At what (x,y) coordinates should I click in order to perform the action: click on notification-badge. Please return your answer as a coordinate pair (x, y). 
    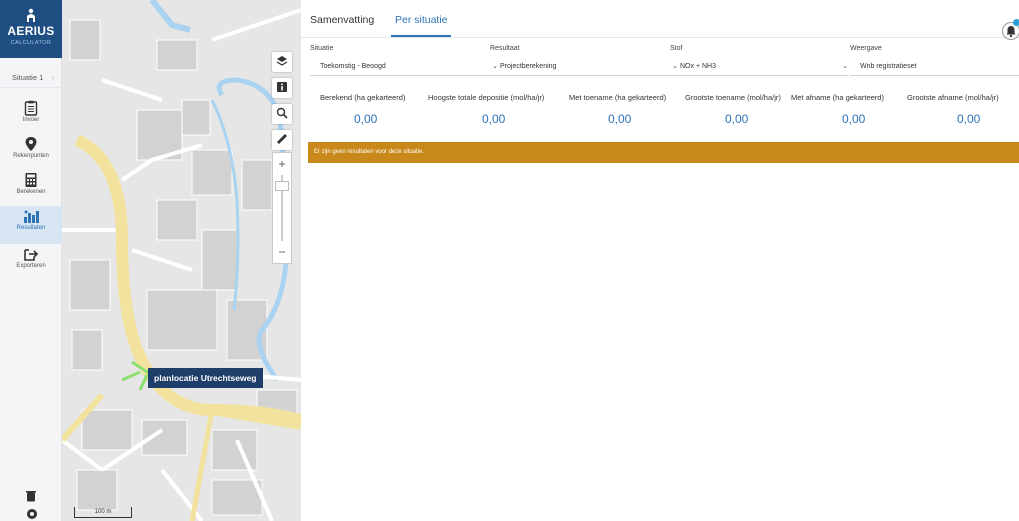
    Looking at the image, I should click on (1016, 22).